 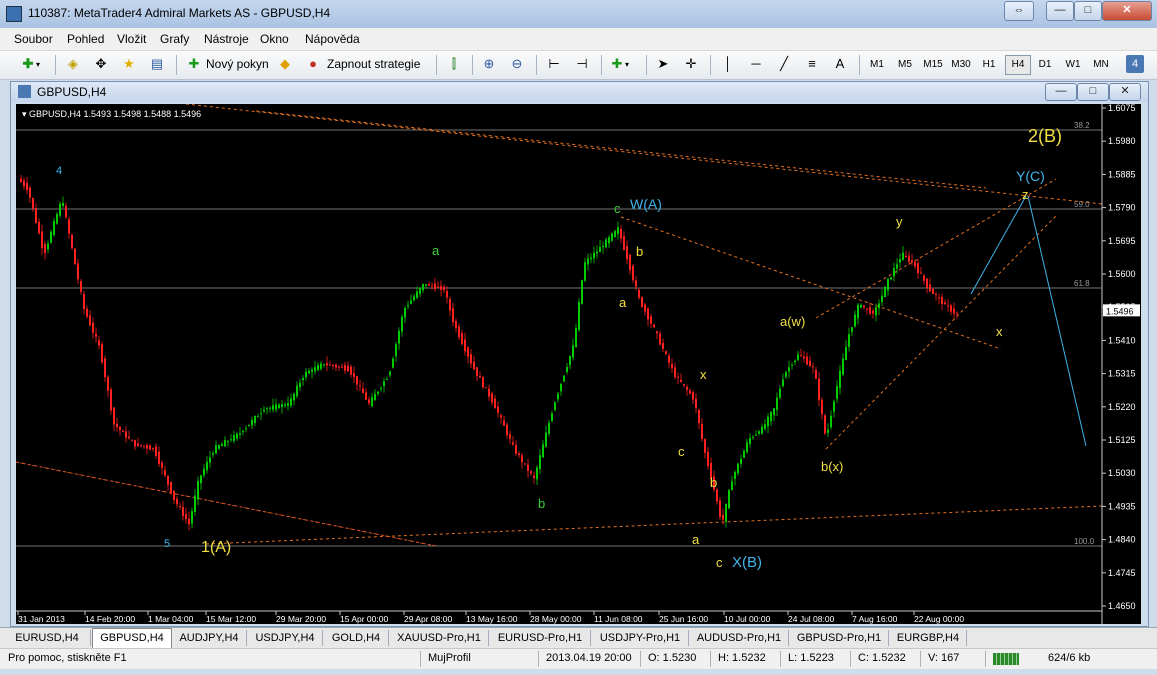 I want to click on tab-gbpusd-h4: GBPUSD,H4, so click(x=132, y=638).